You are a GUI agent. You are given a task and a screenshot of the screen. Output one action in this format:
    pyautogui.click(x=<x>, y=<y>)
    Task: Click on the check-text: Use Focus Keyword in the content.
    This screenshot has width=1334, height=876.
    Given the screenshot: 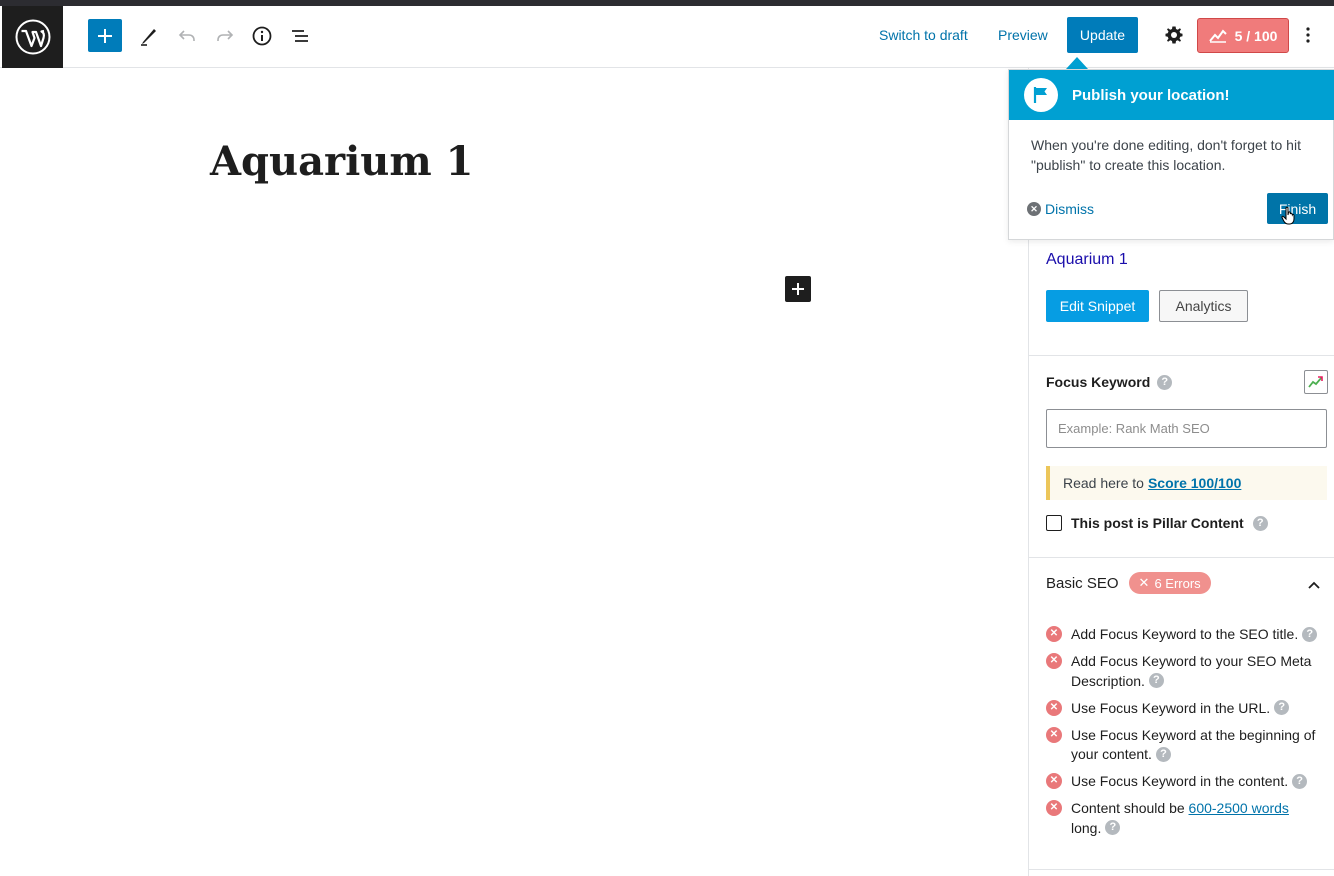 What is the action you would take?
    pyautogui.click(x=1180, y=781)
    